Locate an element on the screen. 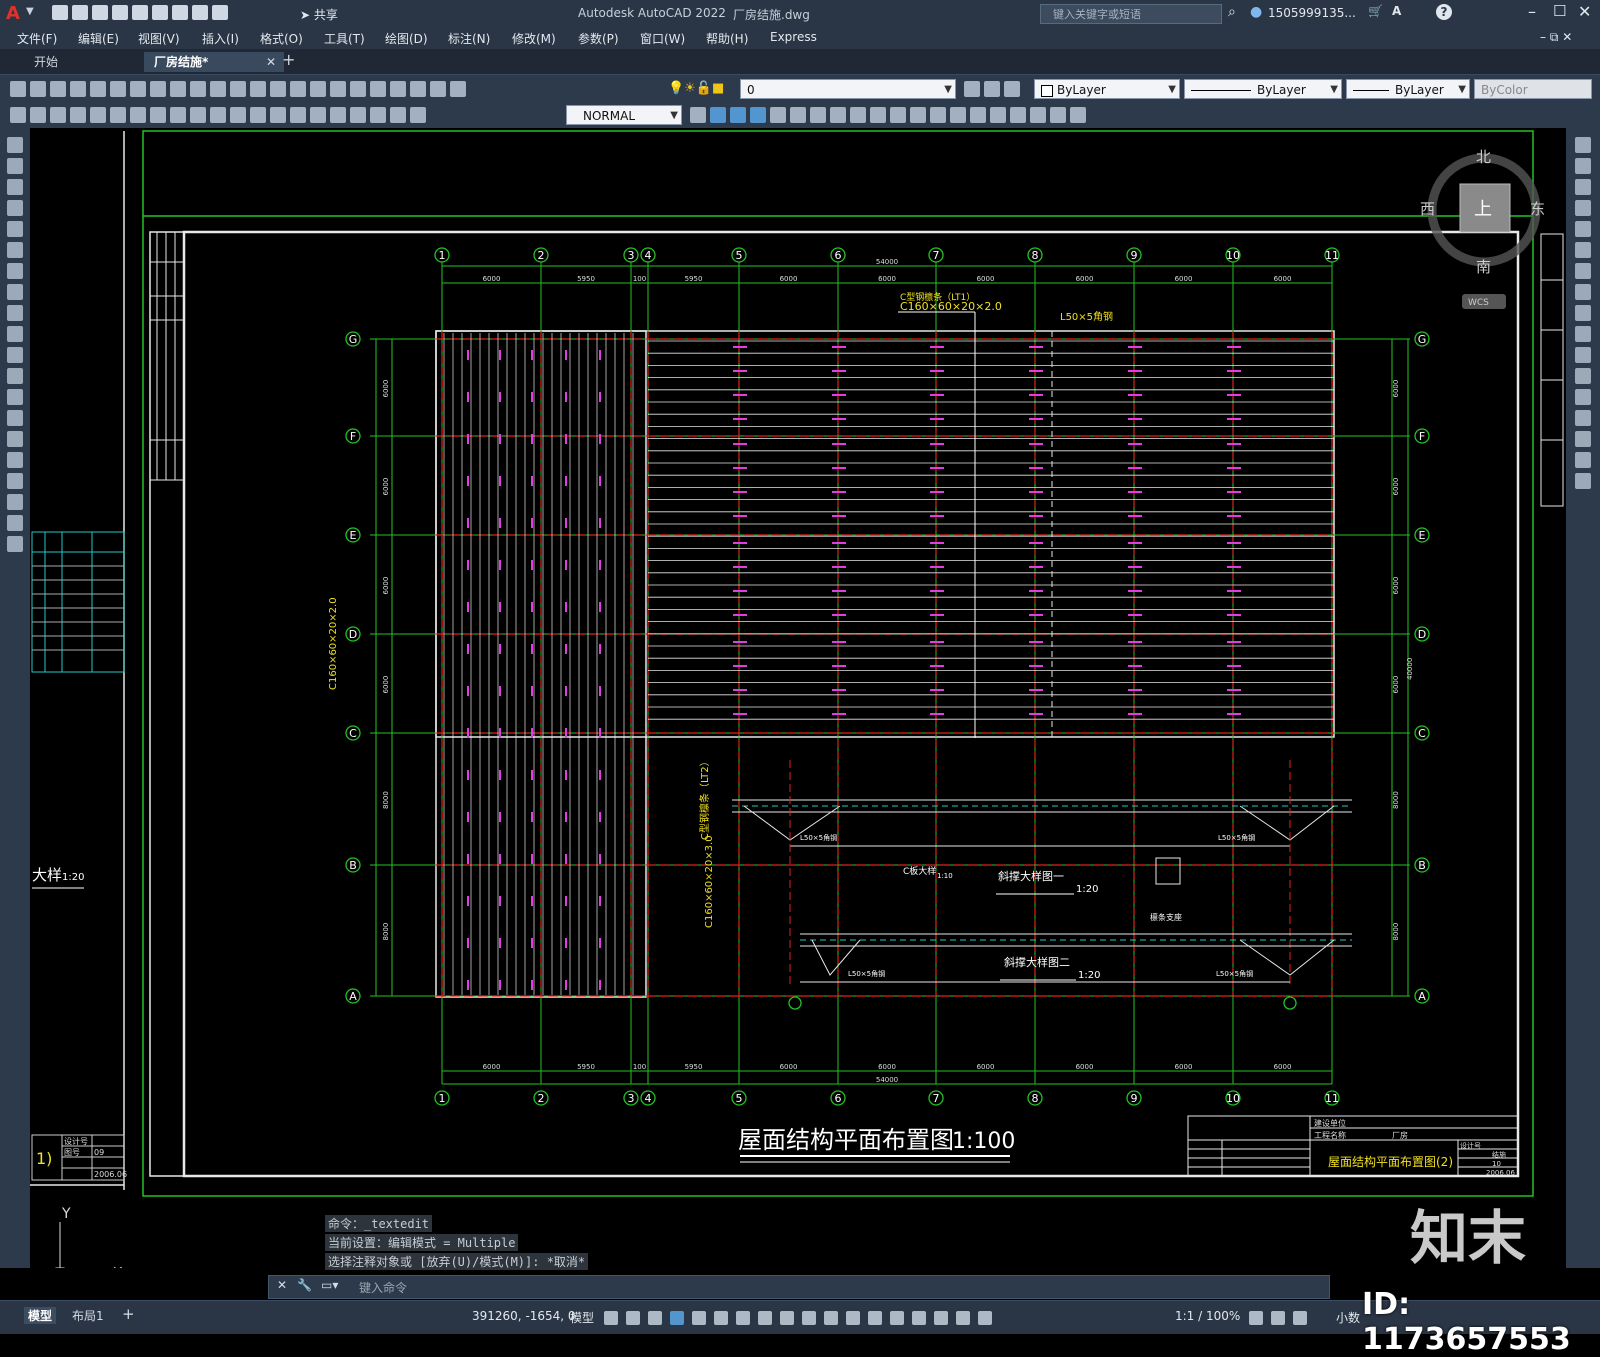  explode-icon is located at coordinates (1583, 481).